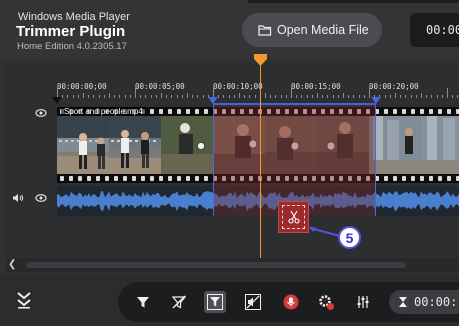 The width and height of the screenshot is (459, 326). What do you see at coordinates (260, 60) in the screenshot?
I see `playhead-handle` at bounding box center [260, 60].